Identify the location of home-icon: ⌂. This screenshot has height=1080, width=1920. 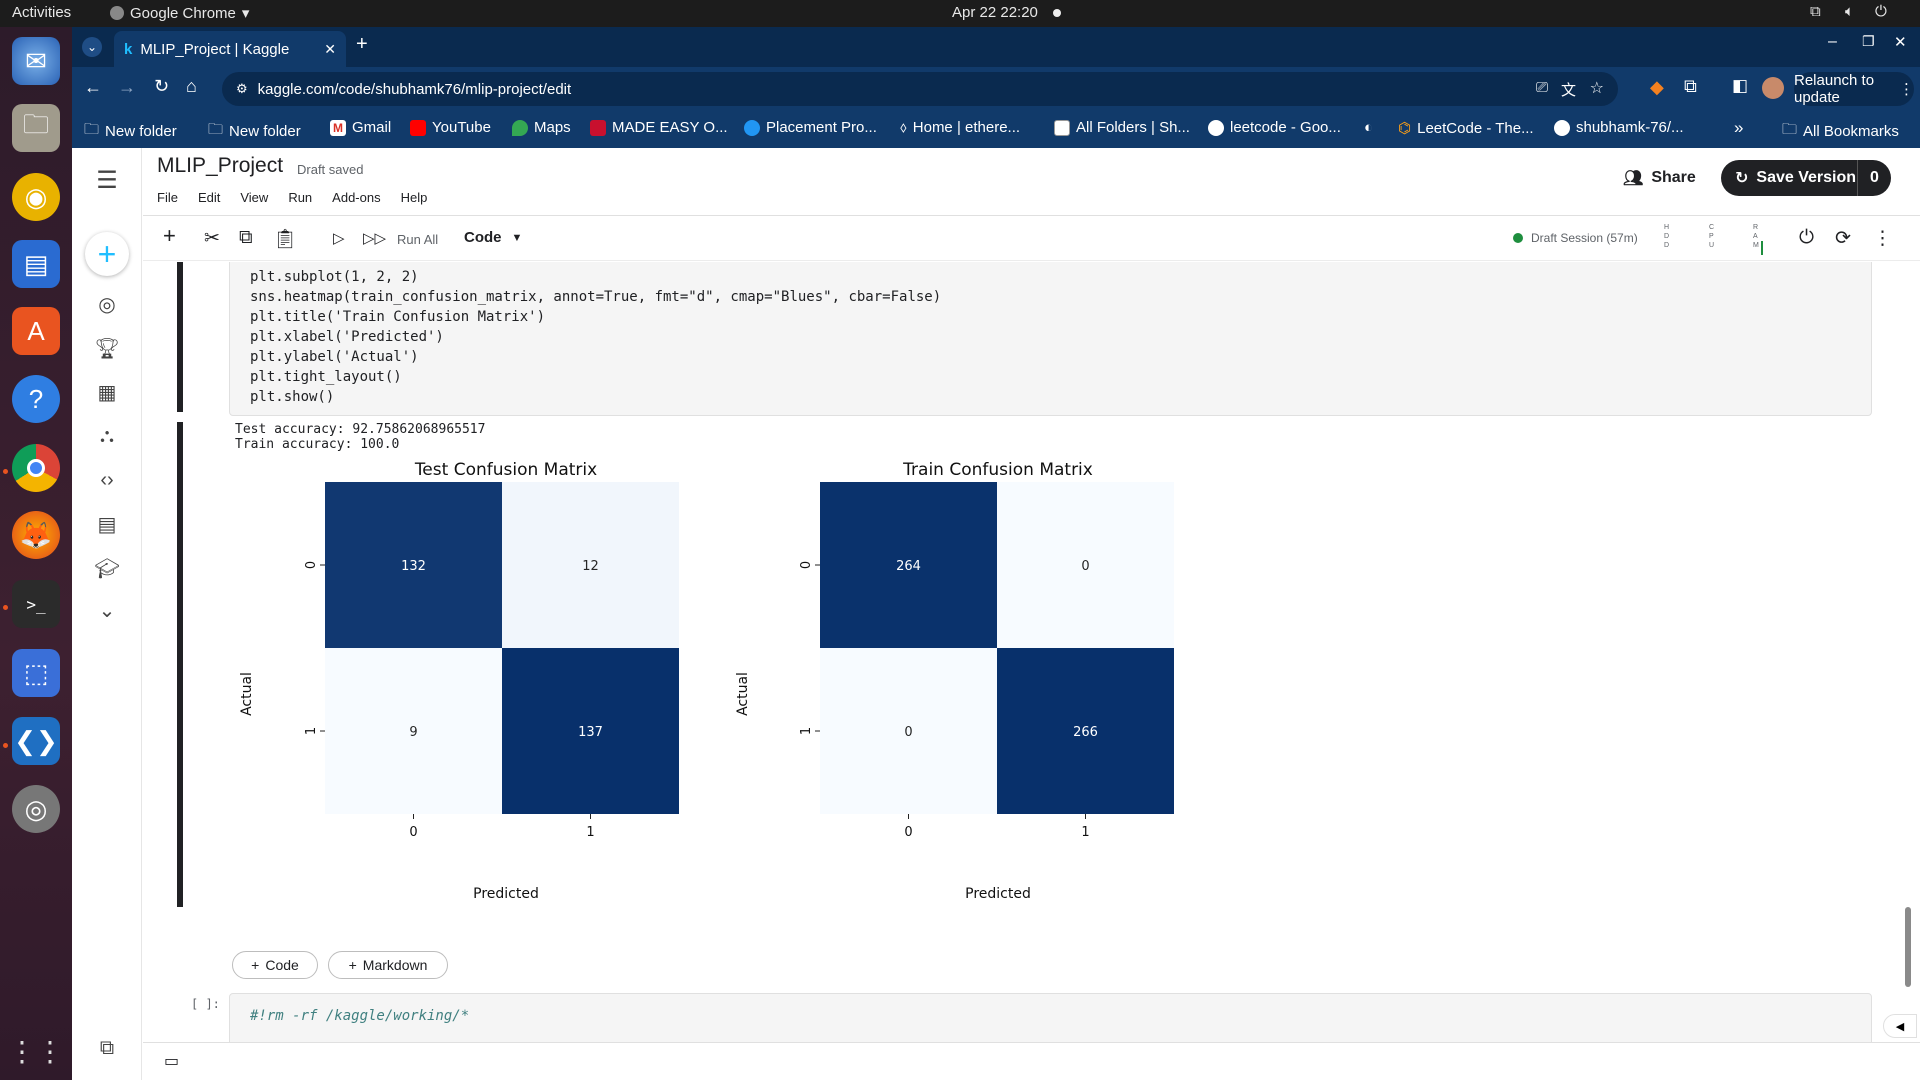
(191, 86).